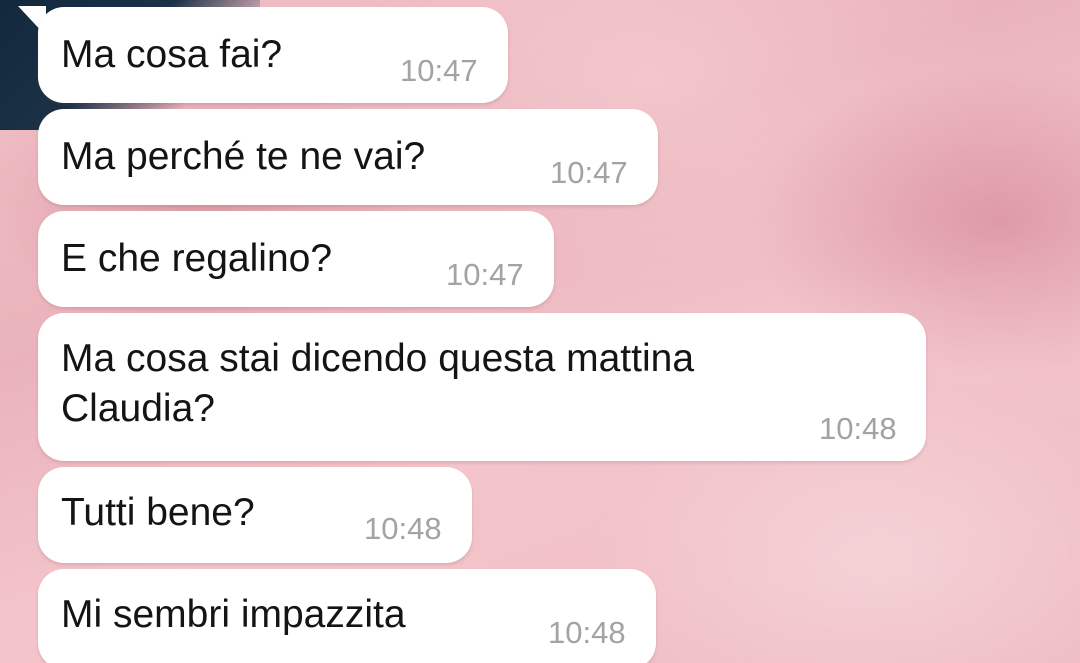 The height and width of the screenshot is (663, 1080). I want to click on message-text: Mi sembri impazzita, so click(233, 614).